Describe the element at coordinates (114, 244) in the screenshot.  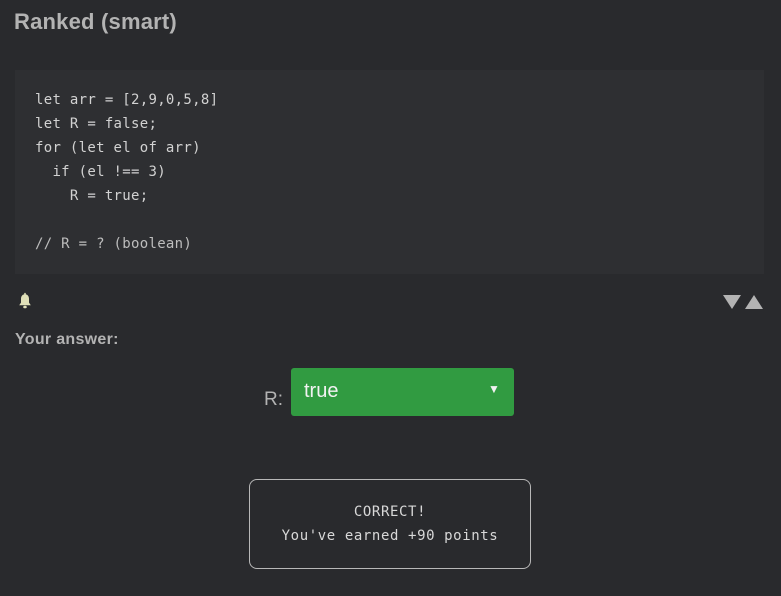
I see `code-line-7: // R = ? (boolean)` at that location.